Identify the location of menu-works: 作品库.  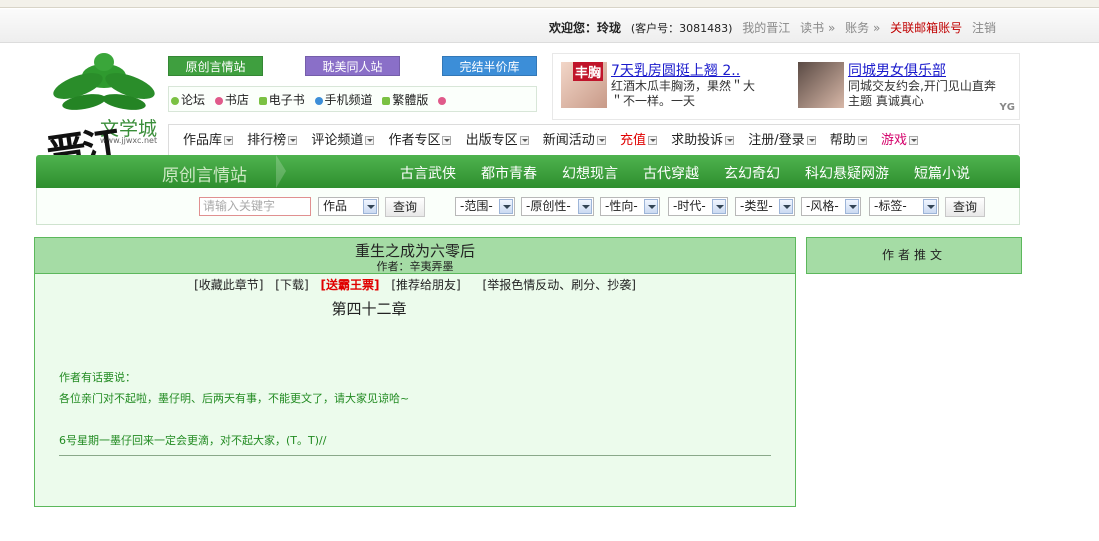
(208, 140).